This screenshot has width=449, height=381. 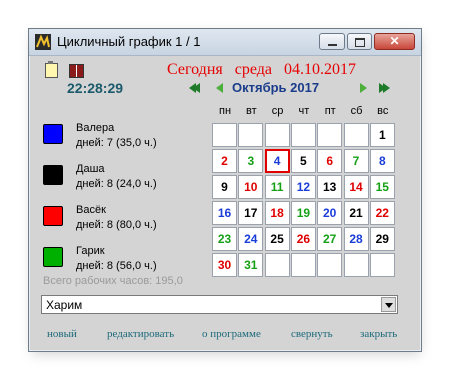 I want to click on weekday-label: чт, so click(x=304, y=111).